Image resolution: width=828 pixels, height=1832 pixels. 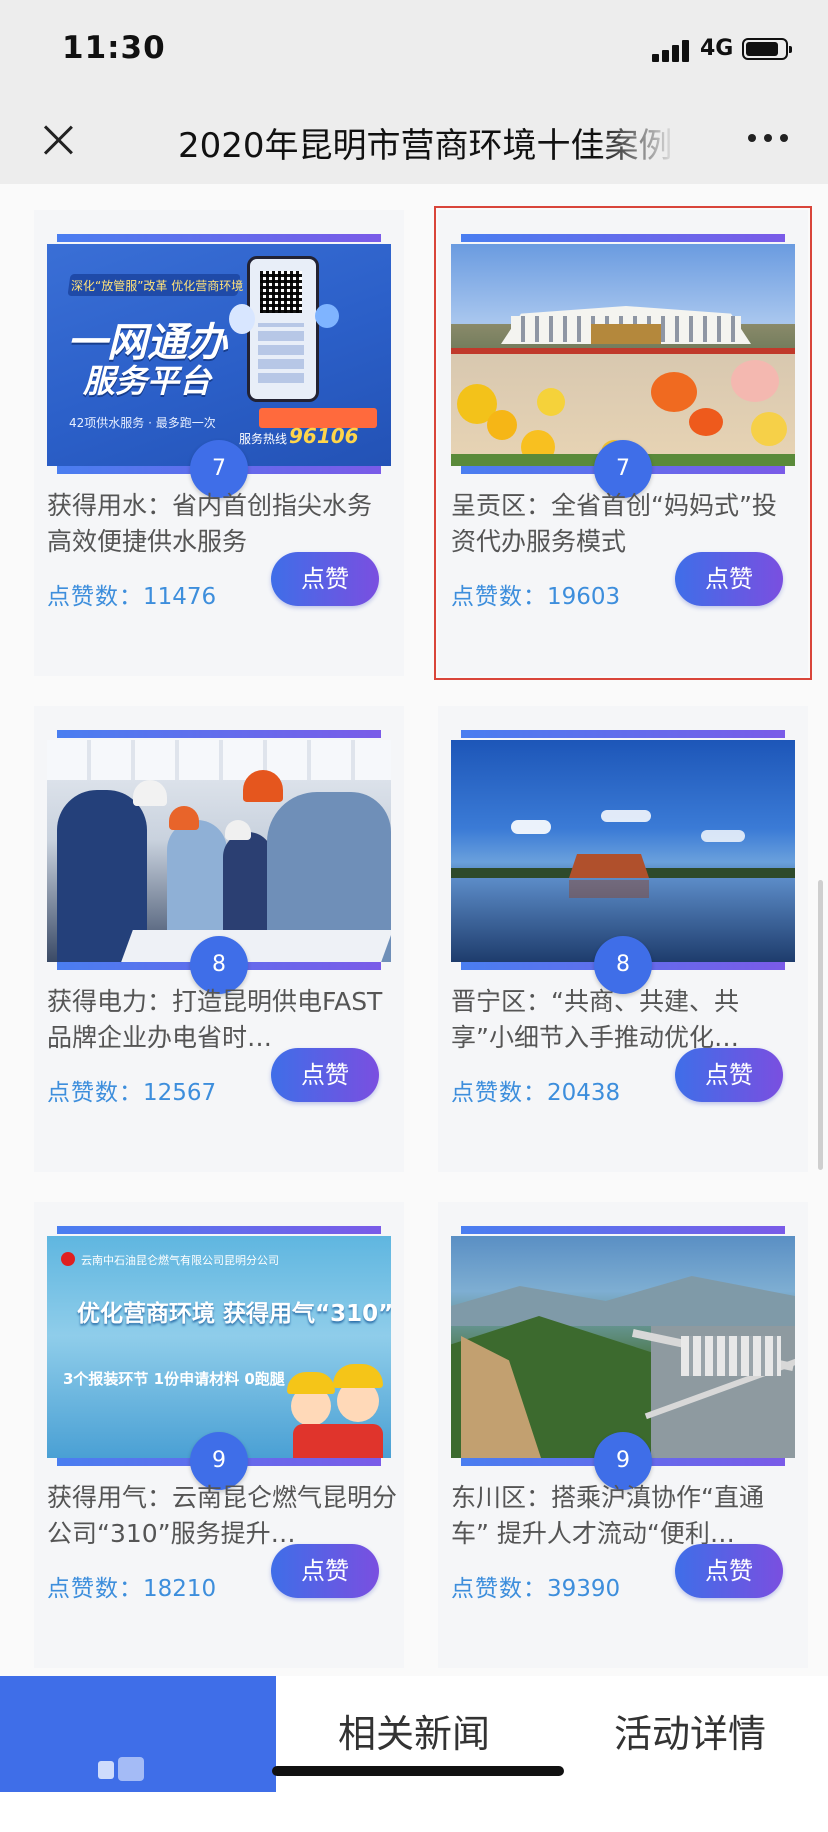 What do you see at coordinates (180, 1093) in the screenshot?
I see `likes-value: 12567` at bounding box center [180, 1093].